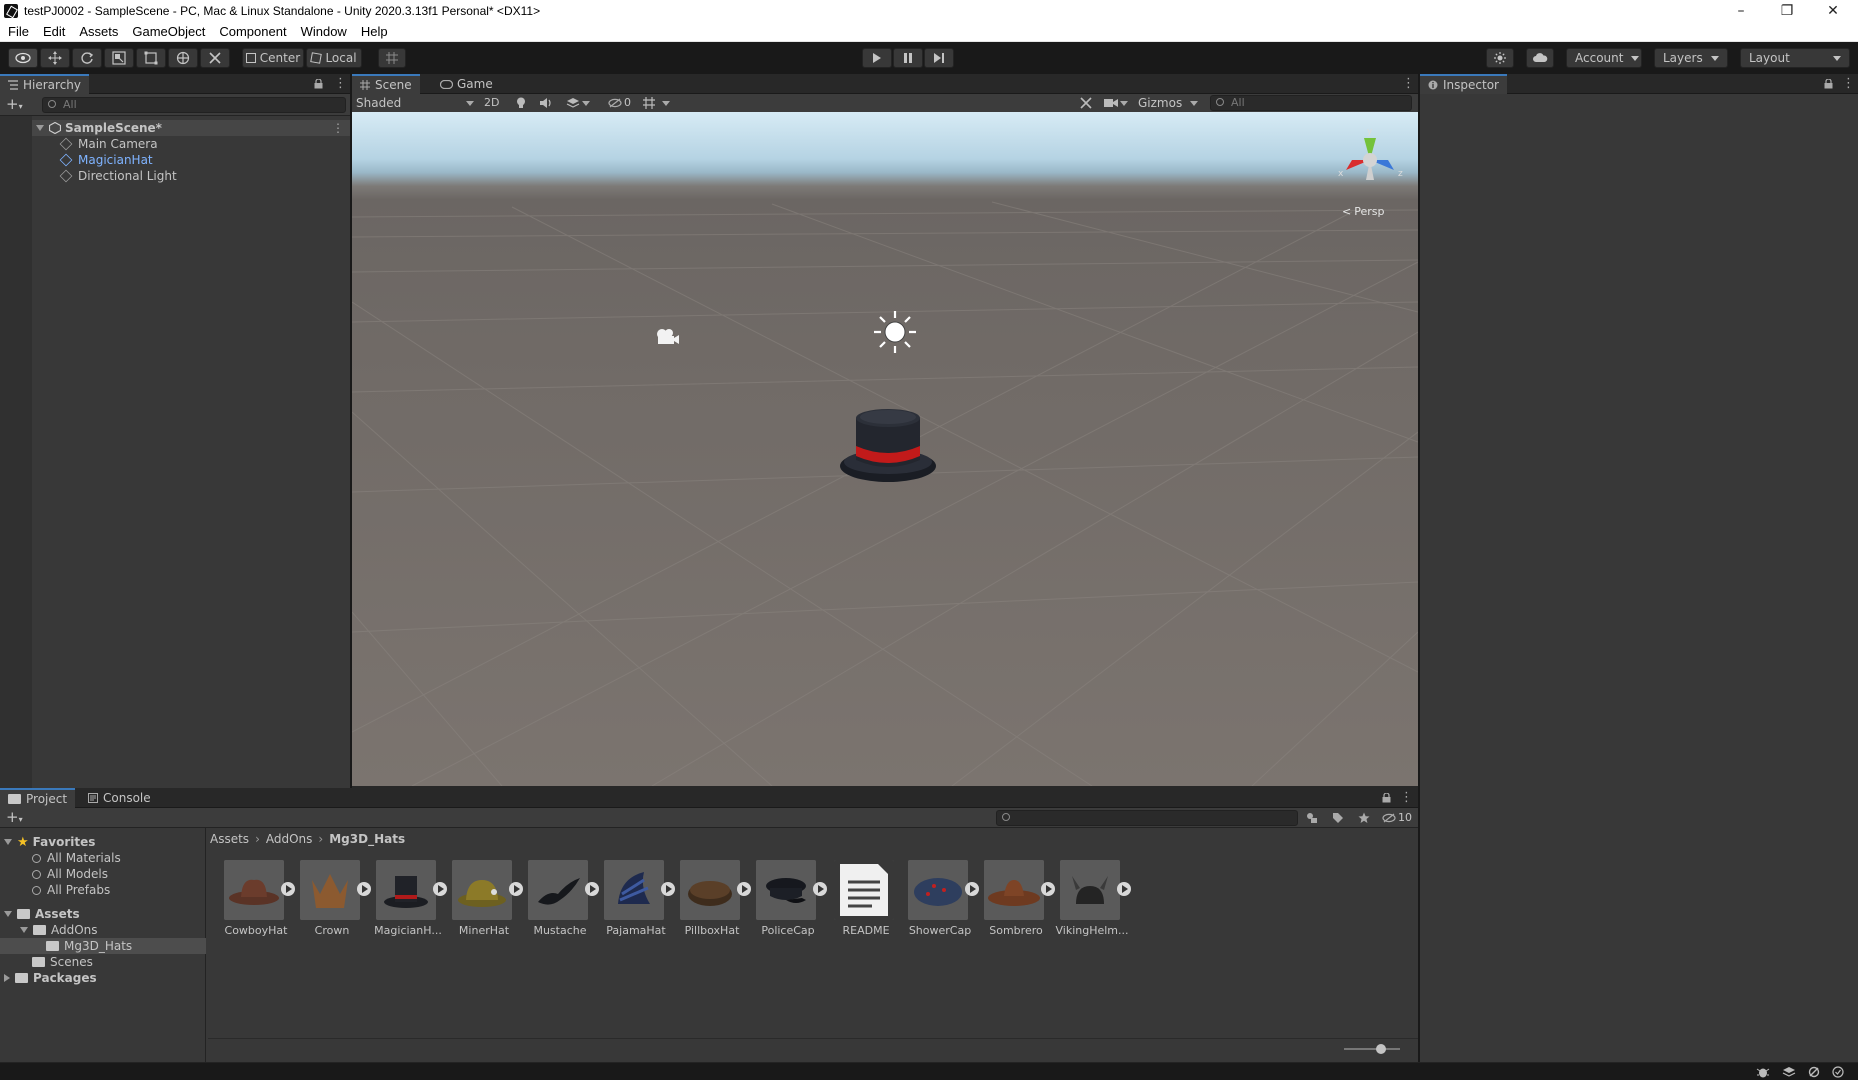 This screenshot has width=1858, height=1080. I want to click on asset-item: PajamaHat, so click(639, 900).